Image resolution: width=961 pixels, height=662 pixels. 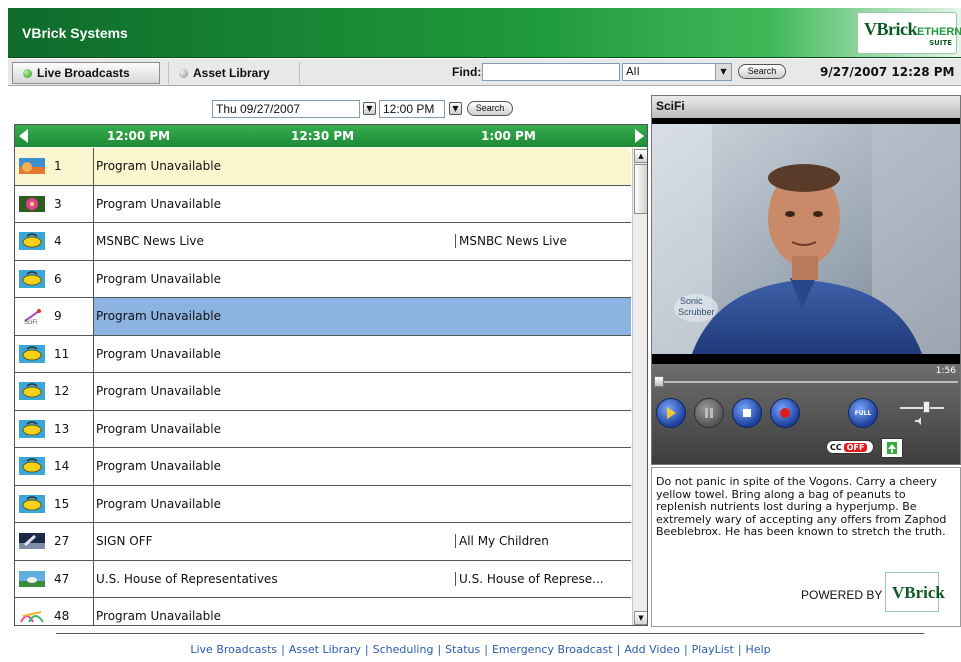 What do you see at coordinates (709, 413) in the screenshot?
I see `pause-button` at bounding box center [709, 413].